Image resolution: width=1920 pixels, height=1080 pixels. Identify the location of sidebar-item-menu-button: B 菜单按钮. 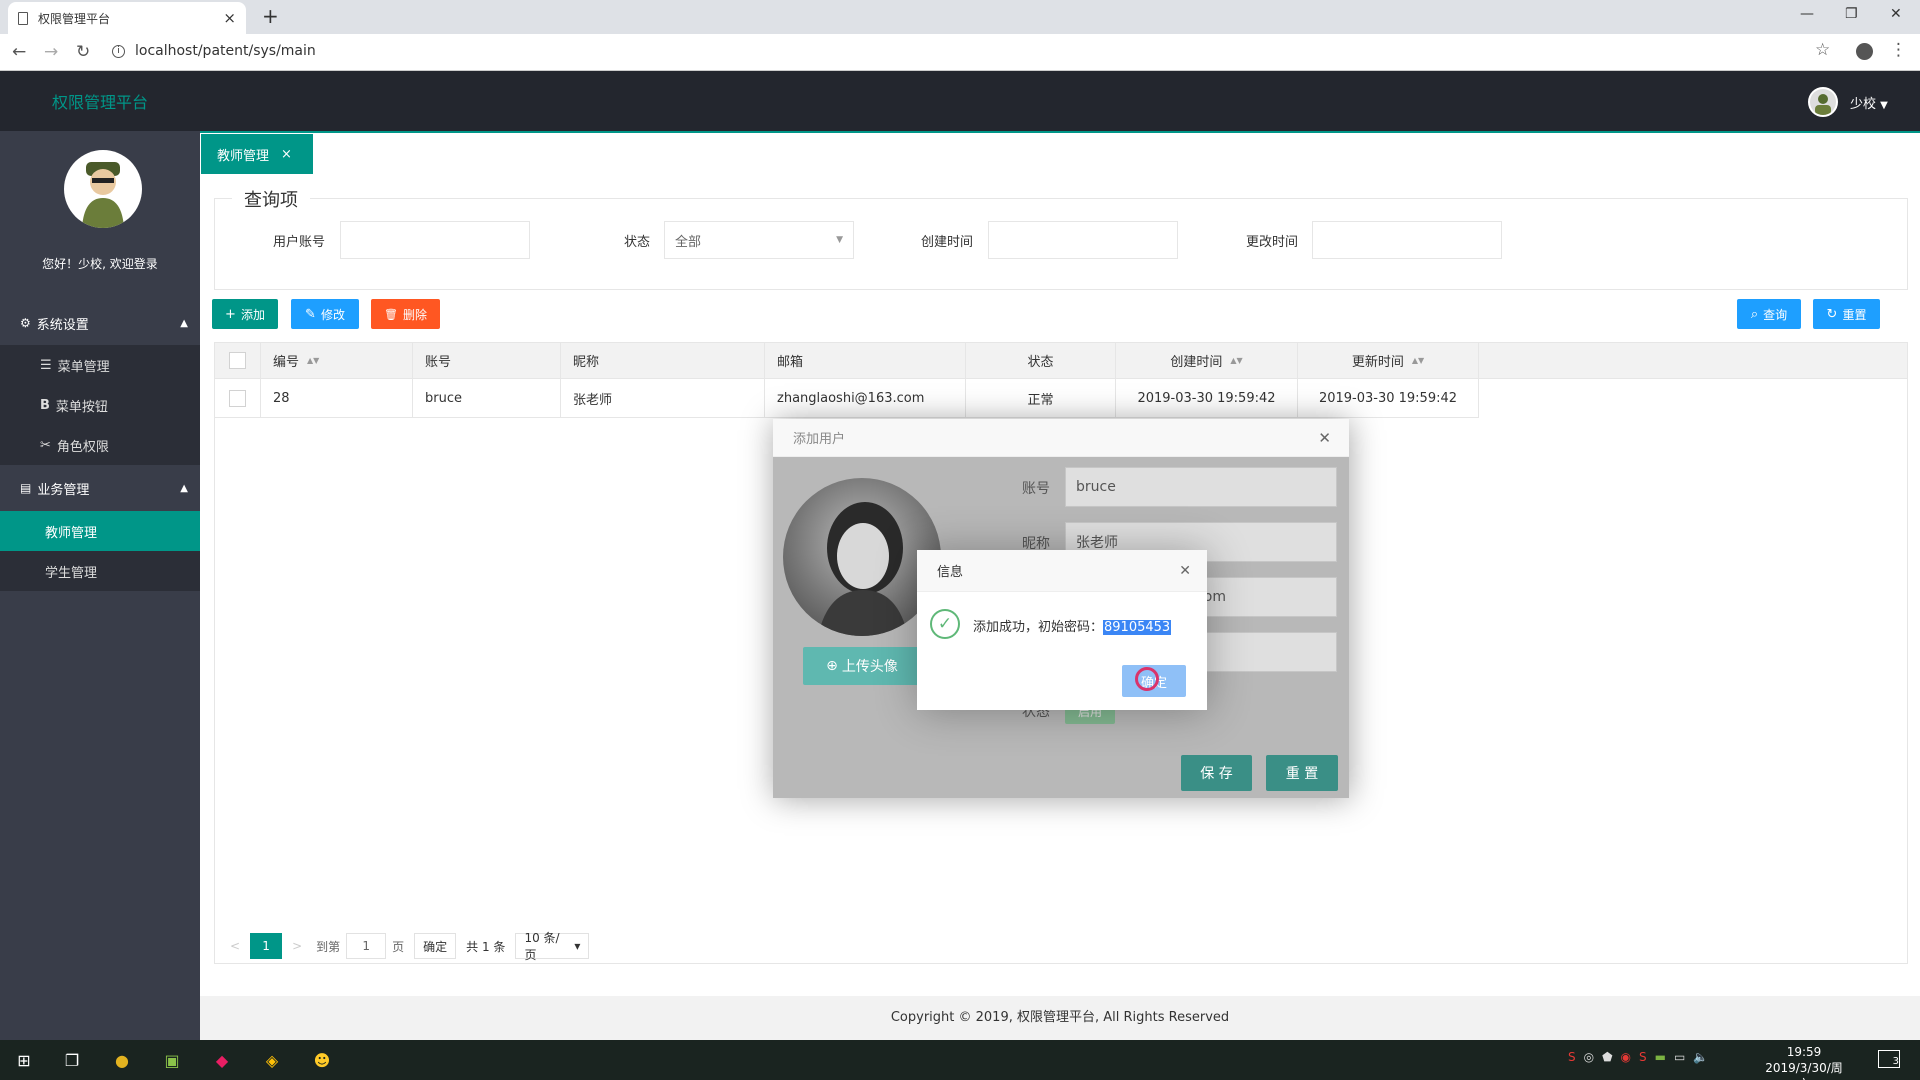
(100, 405).